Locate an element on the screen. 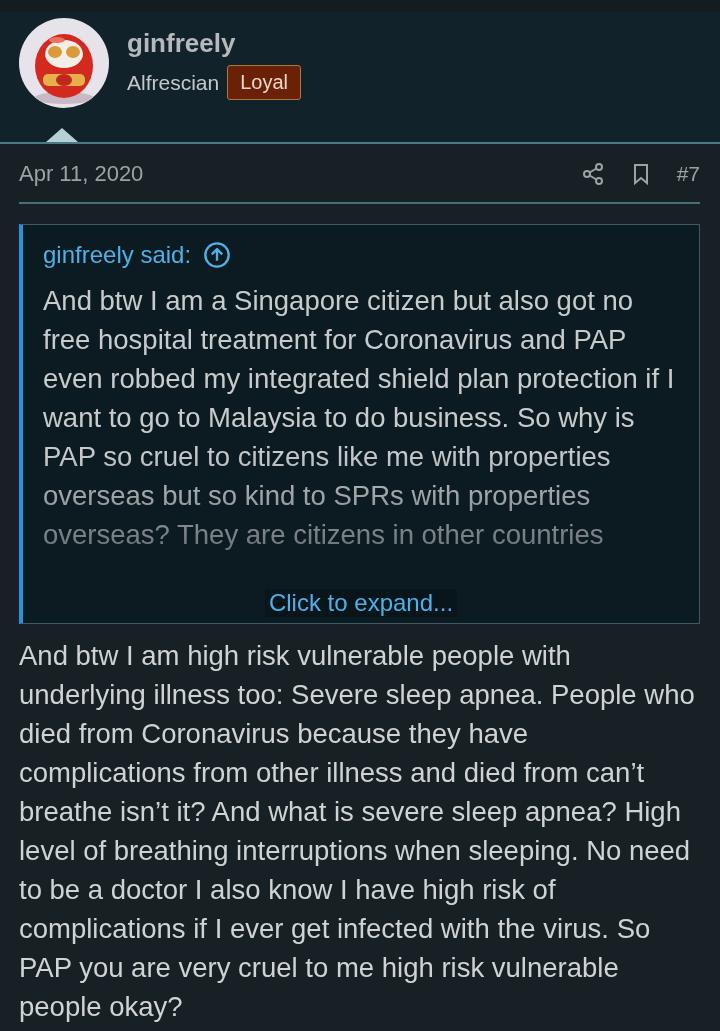  quote-attribution: ginfreely said: is located at coordinates (117, 255).